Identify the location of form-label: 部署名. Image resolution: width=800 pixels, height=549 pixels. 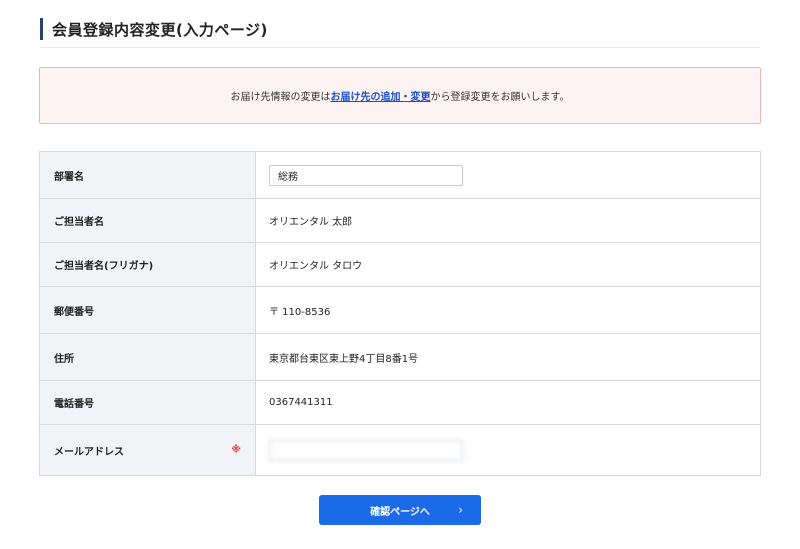
(148, 175).